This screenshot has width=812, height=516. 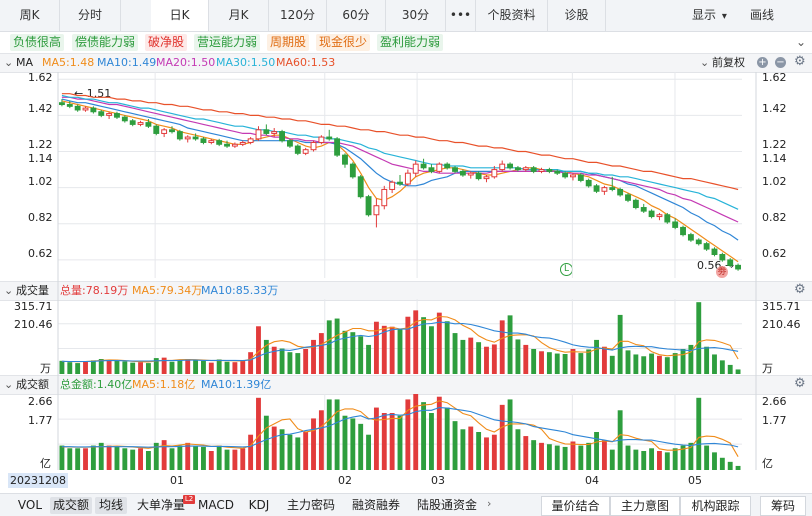 What do you see at coordinates (489, 503) in the screenshot?
I see `chevron-right-icon: ›` at bounding box center [489, 503].